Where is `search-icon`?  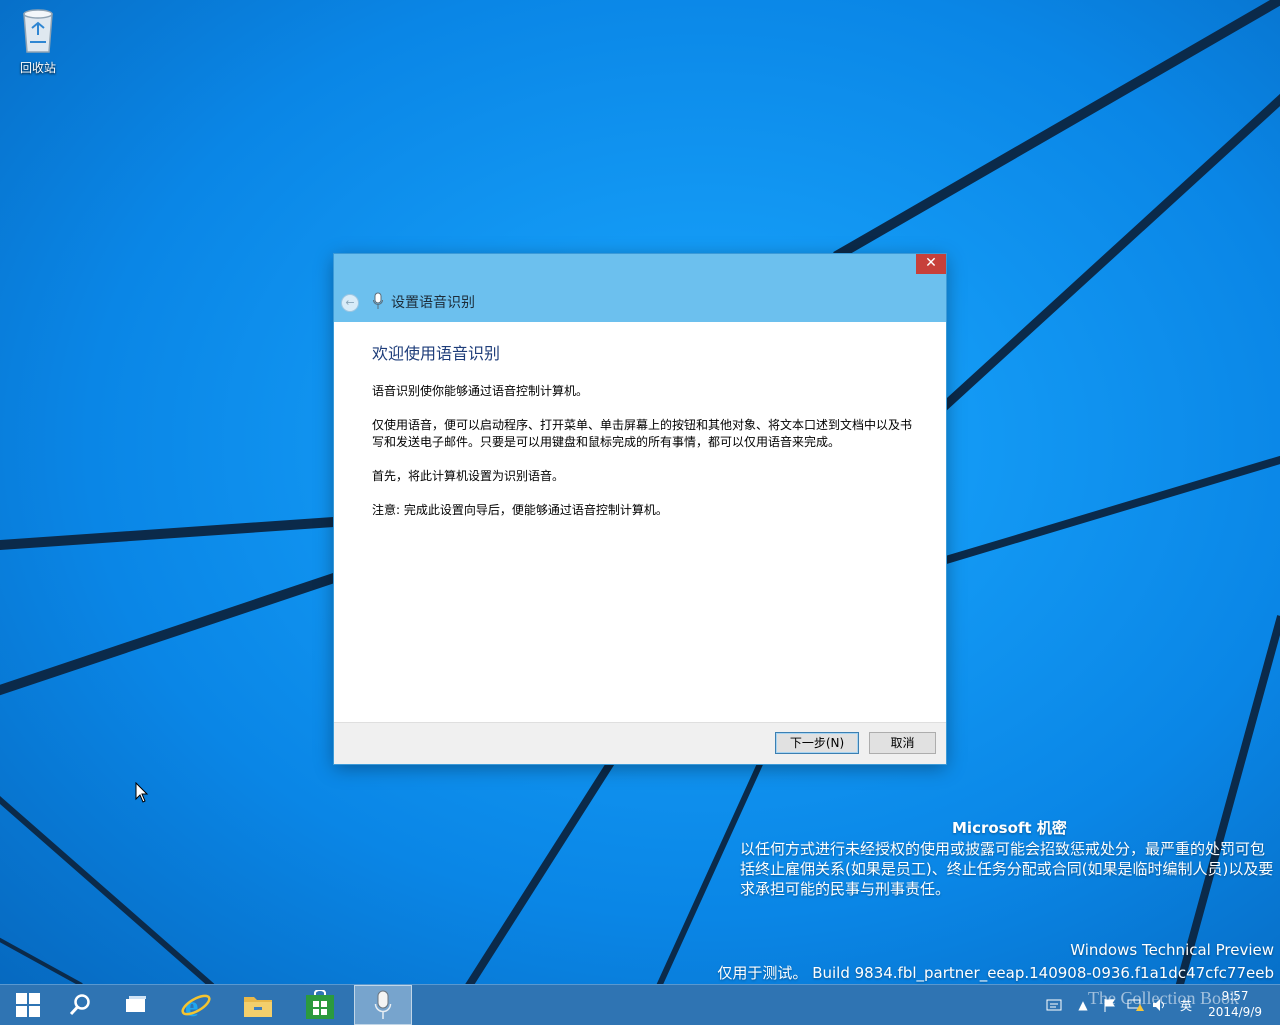 search-icon is located at coordinates (79, 1005).